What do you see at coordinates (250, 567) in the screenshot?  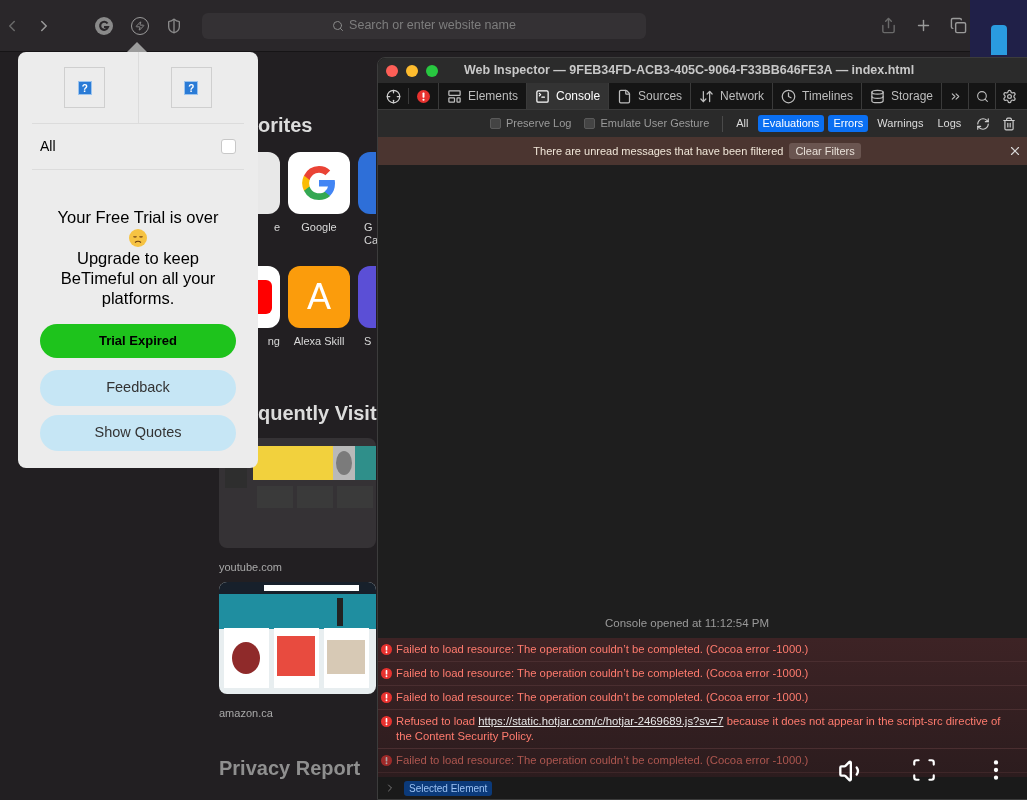 I see `site-label: youtube.com` at bounding box center [250, 567].